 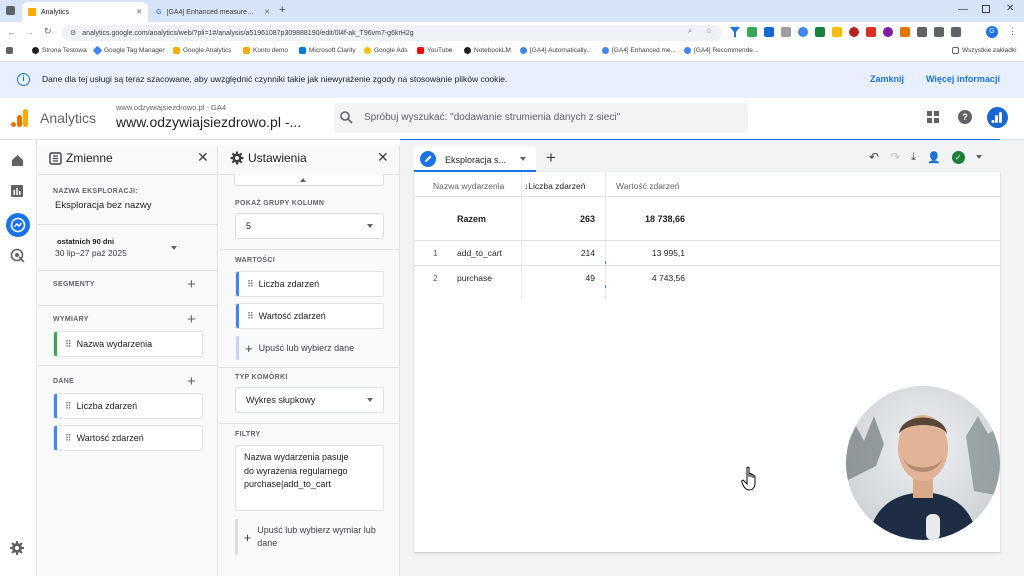 What do you see at coordinates (128, 50) in the screenshot?
I see `bookmark-item: Google Tag Manager` at bounding box center [128, 50].